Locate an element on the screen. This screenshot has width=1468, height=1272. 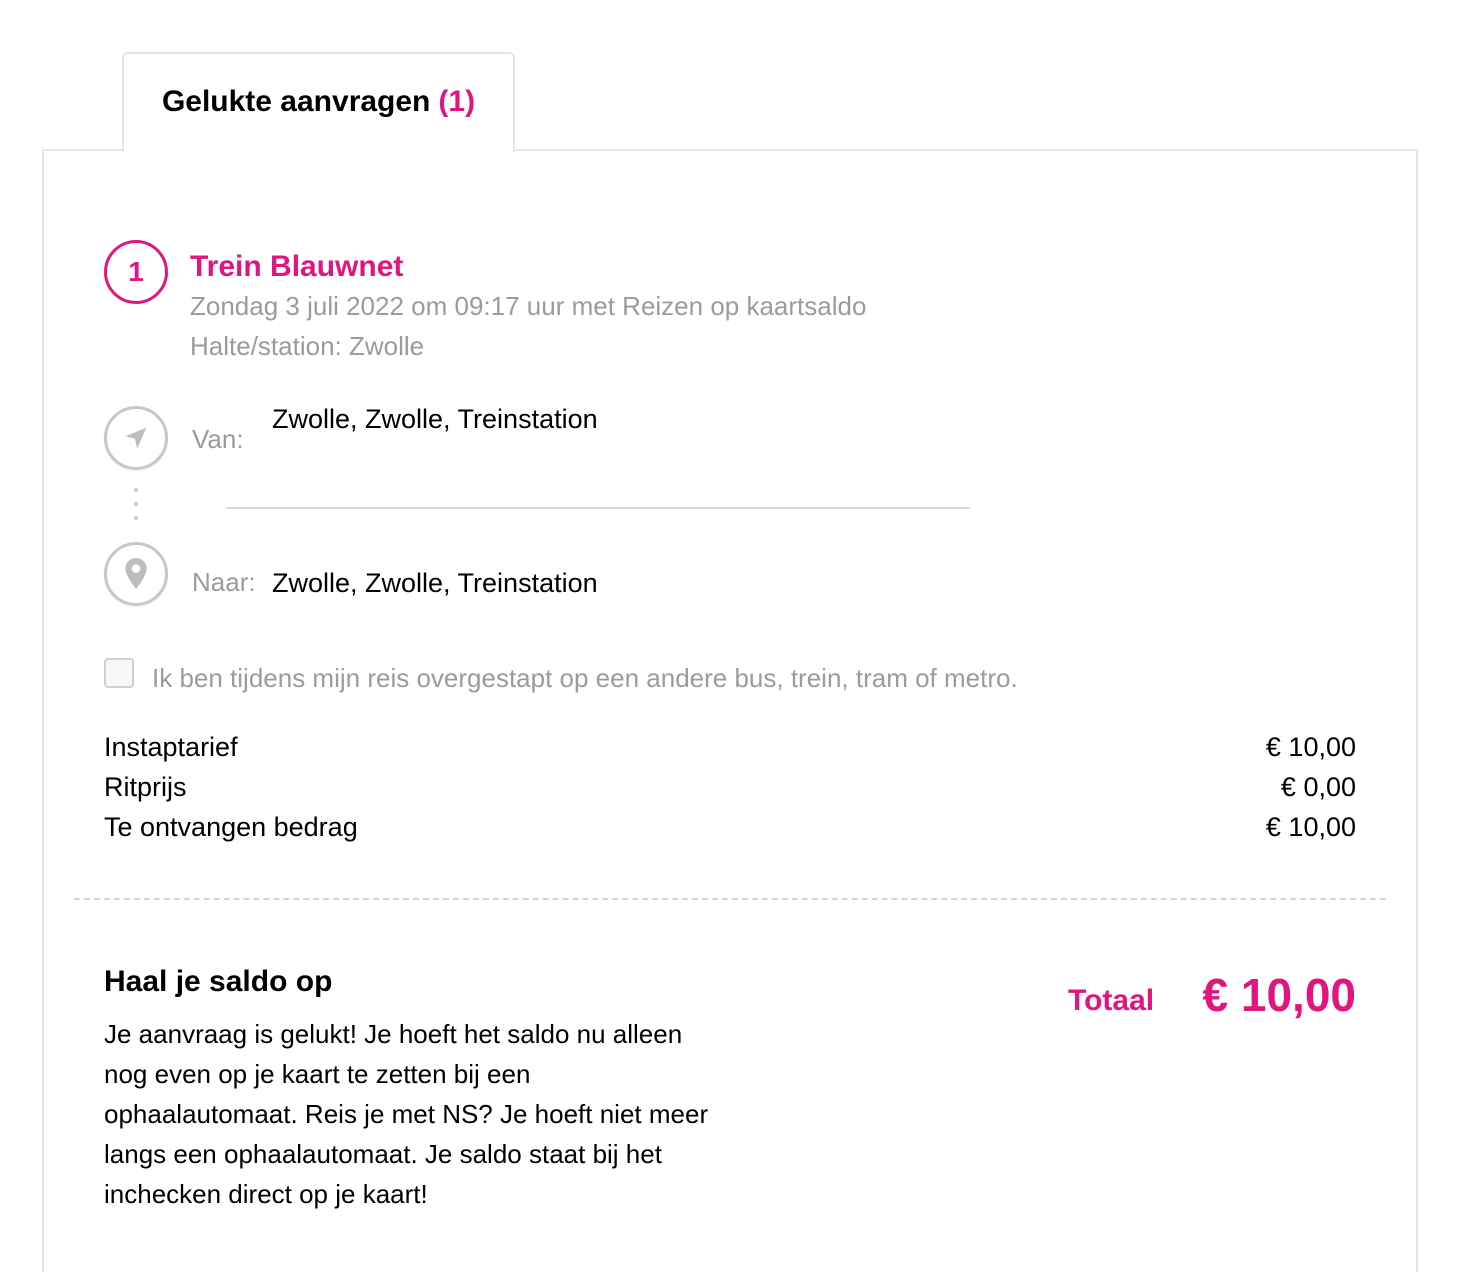
navigation-arrow-icon is located at coordinates (136, 438).